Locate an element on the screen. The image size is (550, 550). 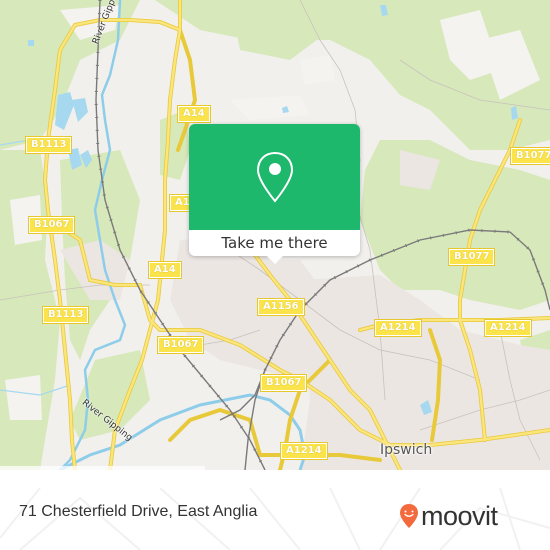
road-label-a1156: A1156 is located at coordinates (281, 307).